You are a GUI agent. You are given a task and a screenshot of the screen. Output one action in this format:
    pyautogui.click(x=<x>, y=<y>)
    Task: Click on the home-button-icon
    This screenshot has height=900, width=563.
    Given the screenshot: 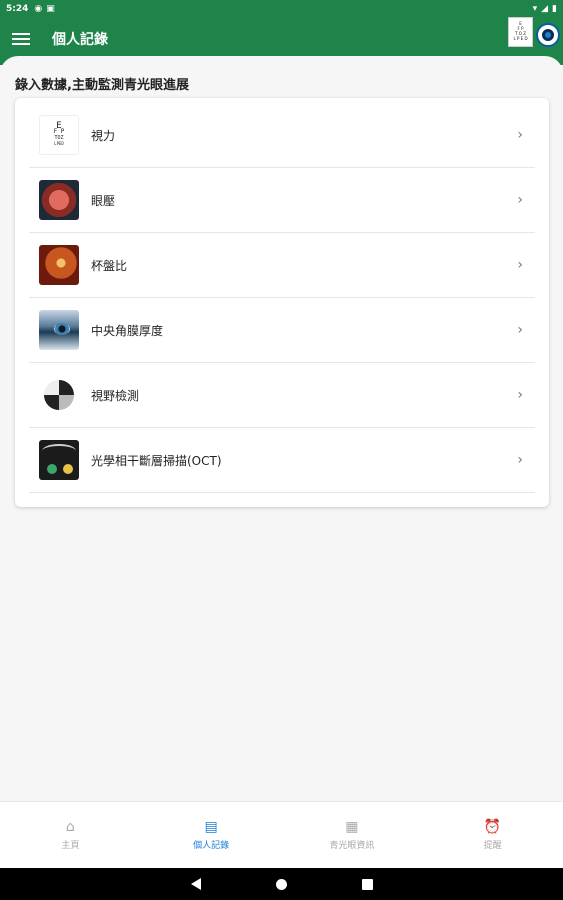 What is the action you would take?
    pyautogui.click(x=281, y=884)
    